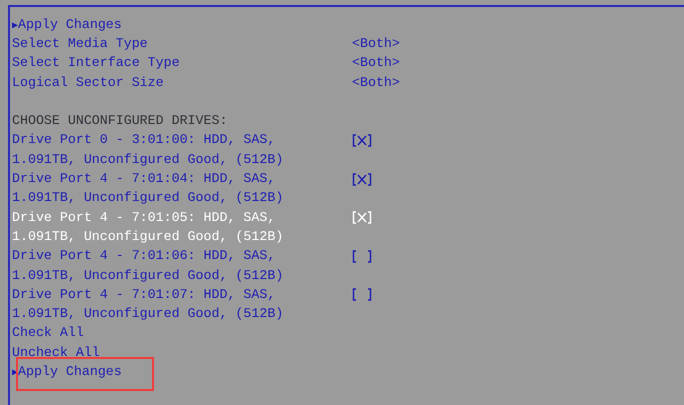 This screenshot has height=405, width=684. Describe the element at coordinates (80, 43) in the screenshot. I see `setting-label: Select Media Type` at that location.